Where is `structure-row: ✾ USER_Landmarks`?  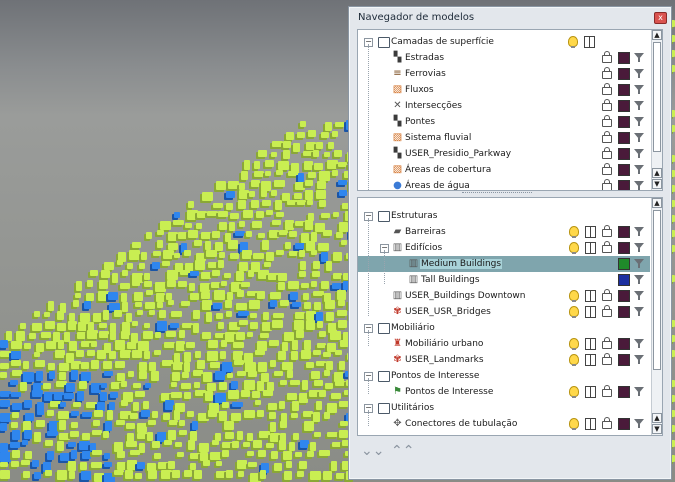 structure-row: ✾ USER_Landmarks is located at coordinates (504, 360).